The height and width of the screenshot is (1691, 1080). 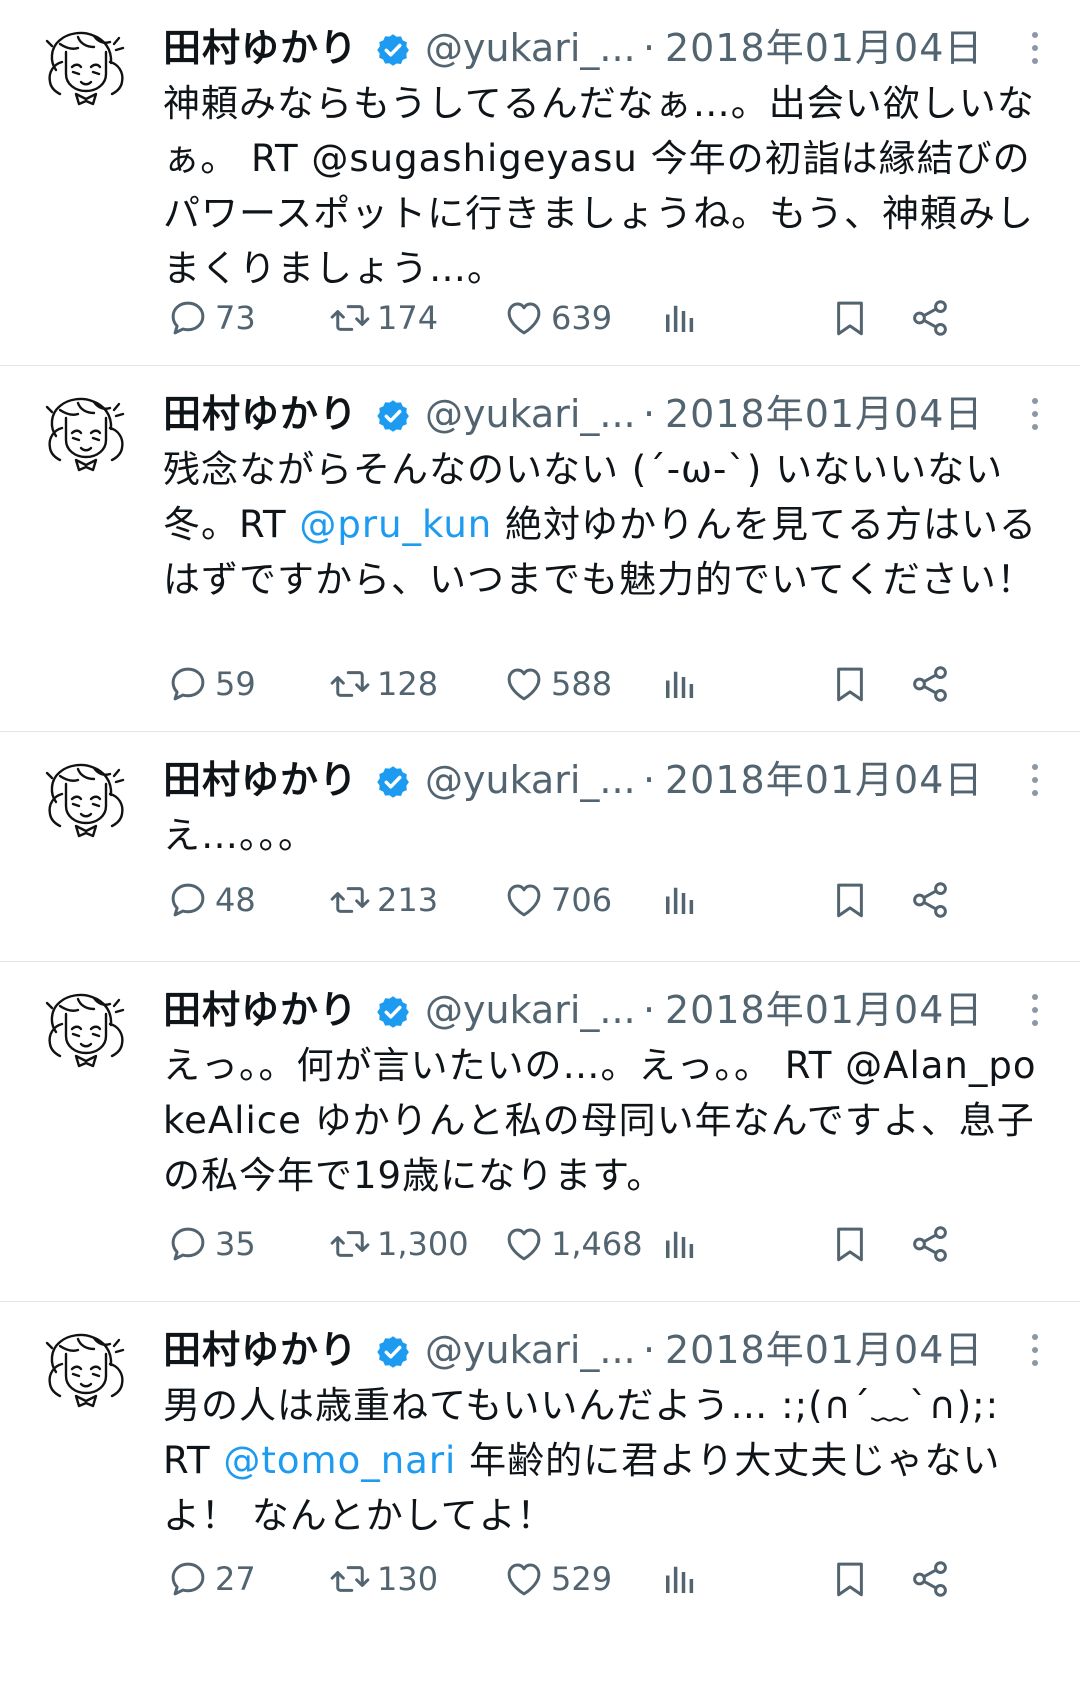 I want to click on reply-button: 35, so click(x=211, y=1244).